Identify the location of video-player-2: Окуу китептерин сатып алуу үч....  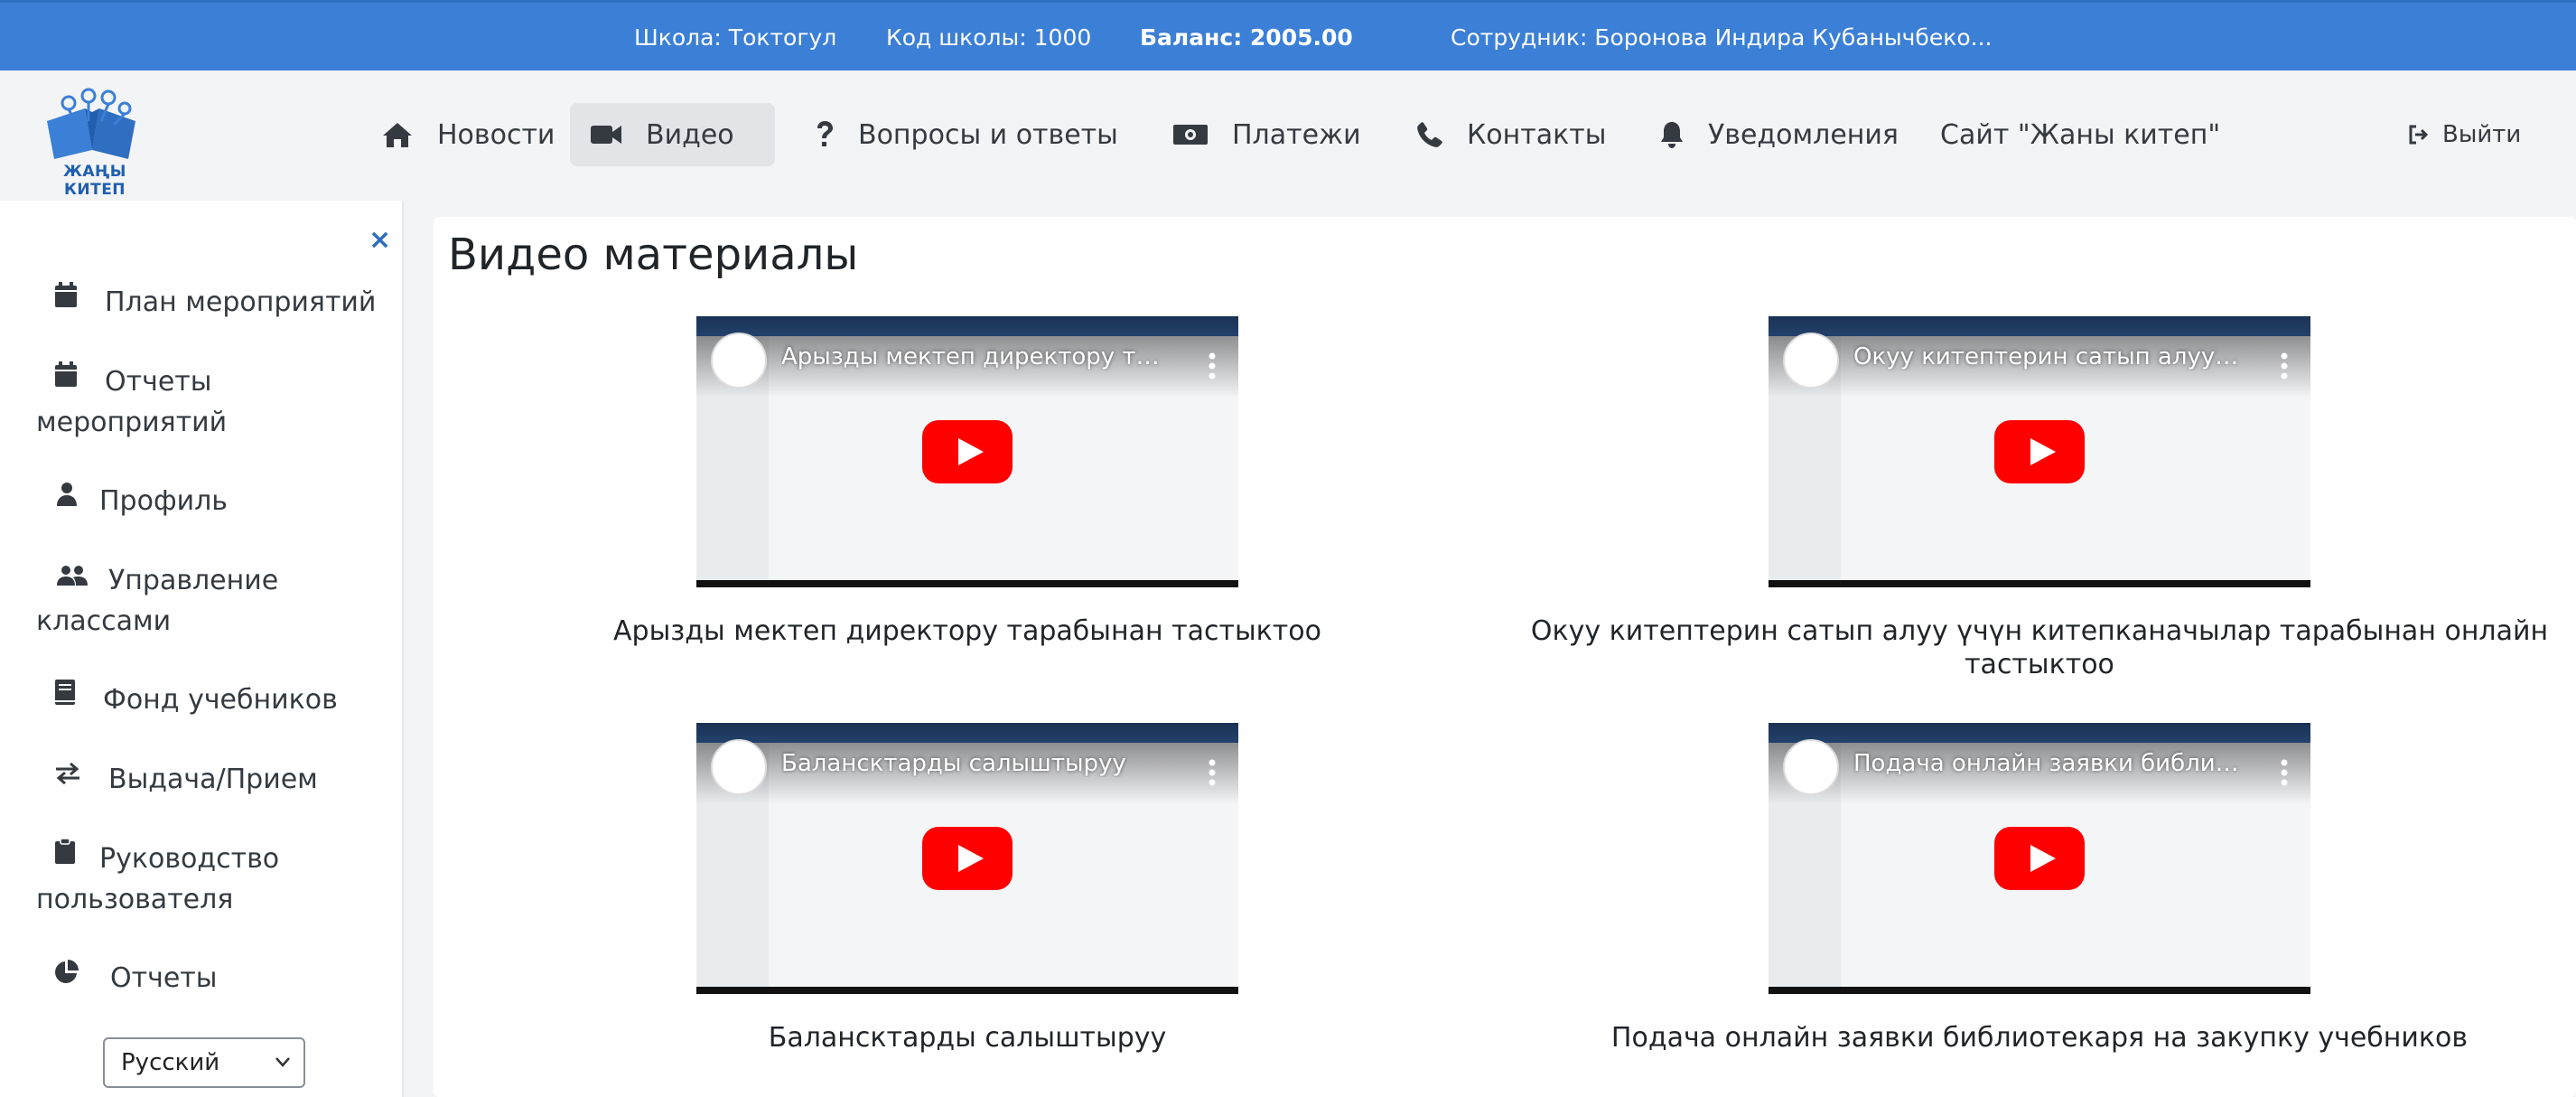
(2040, 451).